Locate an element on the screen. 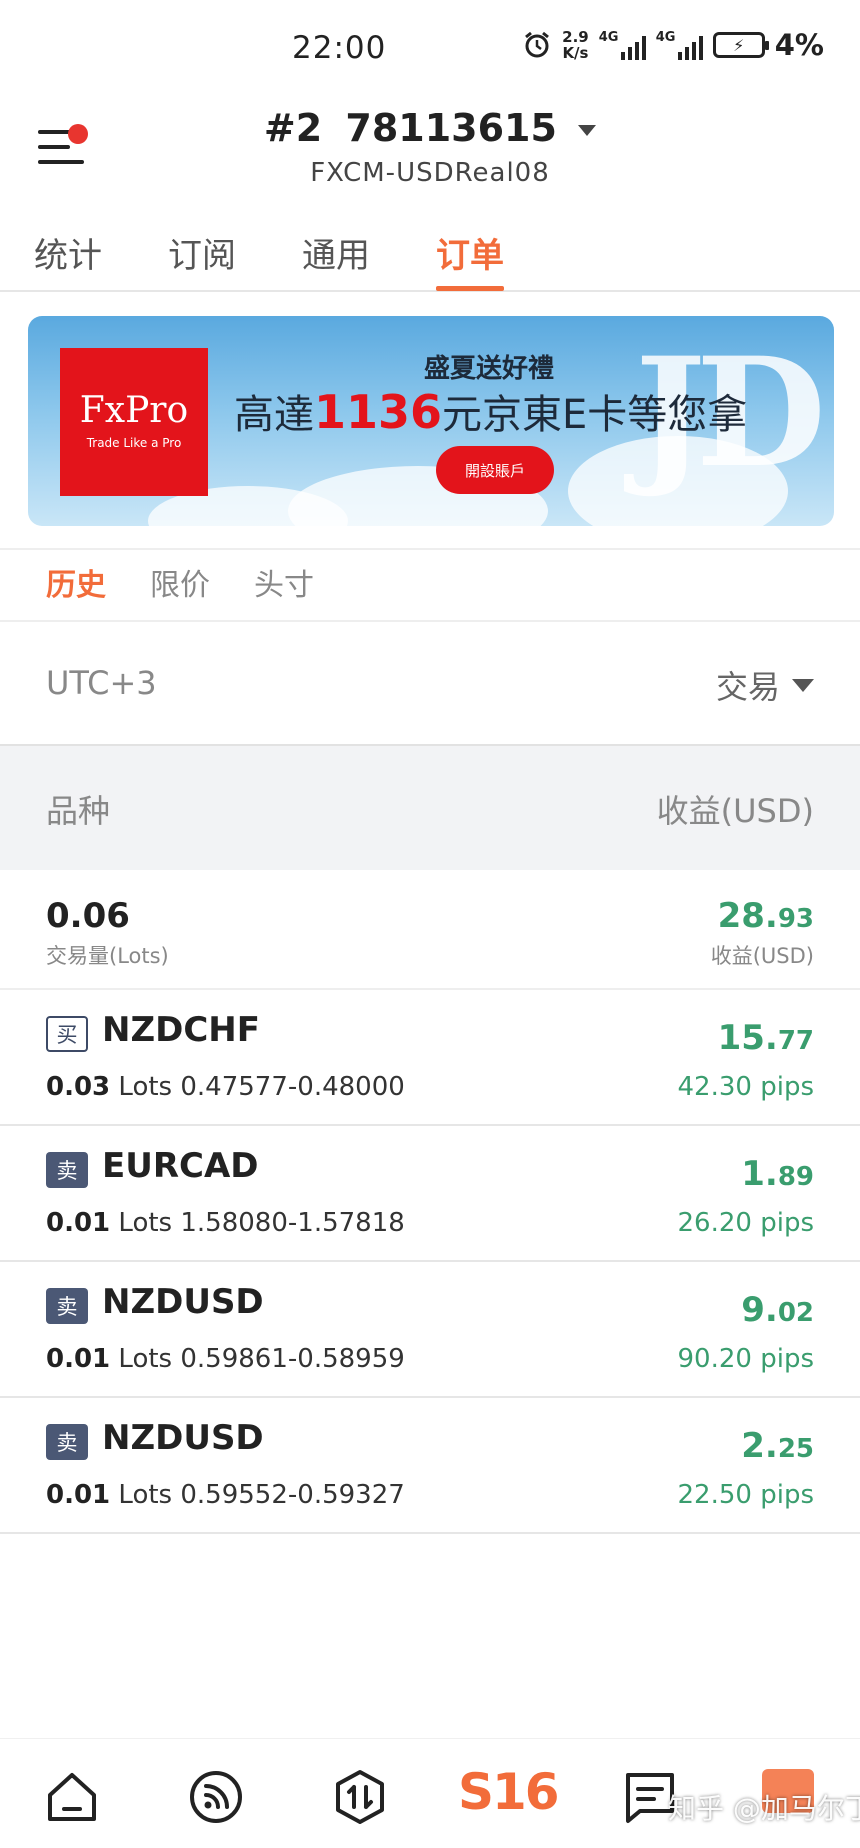  offer-suffix: 元京東E卡等您拿 is located at coordinates (595, 415).